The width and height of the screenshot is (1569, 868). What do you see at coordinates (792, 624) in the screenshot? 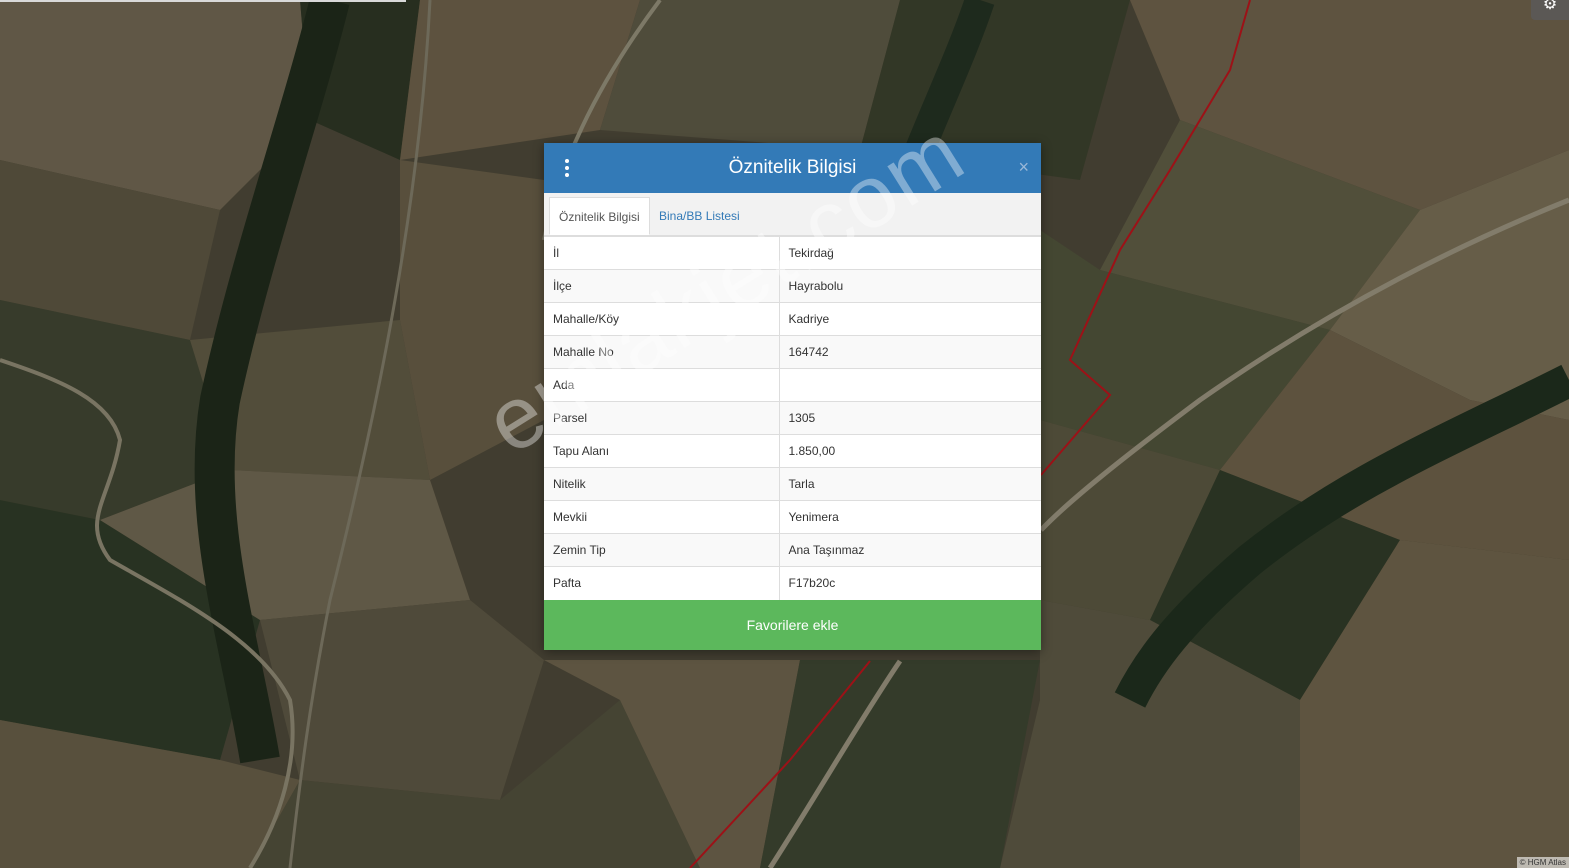
I see `add-to-favorites-button: Favorilere ekle` at bounding box center [792, 624].